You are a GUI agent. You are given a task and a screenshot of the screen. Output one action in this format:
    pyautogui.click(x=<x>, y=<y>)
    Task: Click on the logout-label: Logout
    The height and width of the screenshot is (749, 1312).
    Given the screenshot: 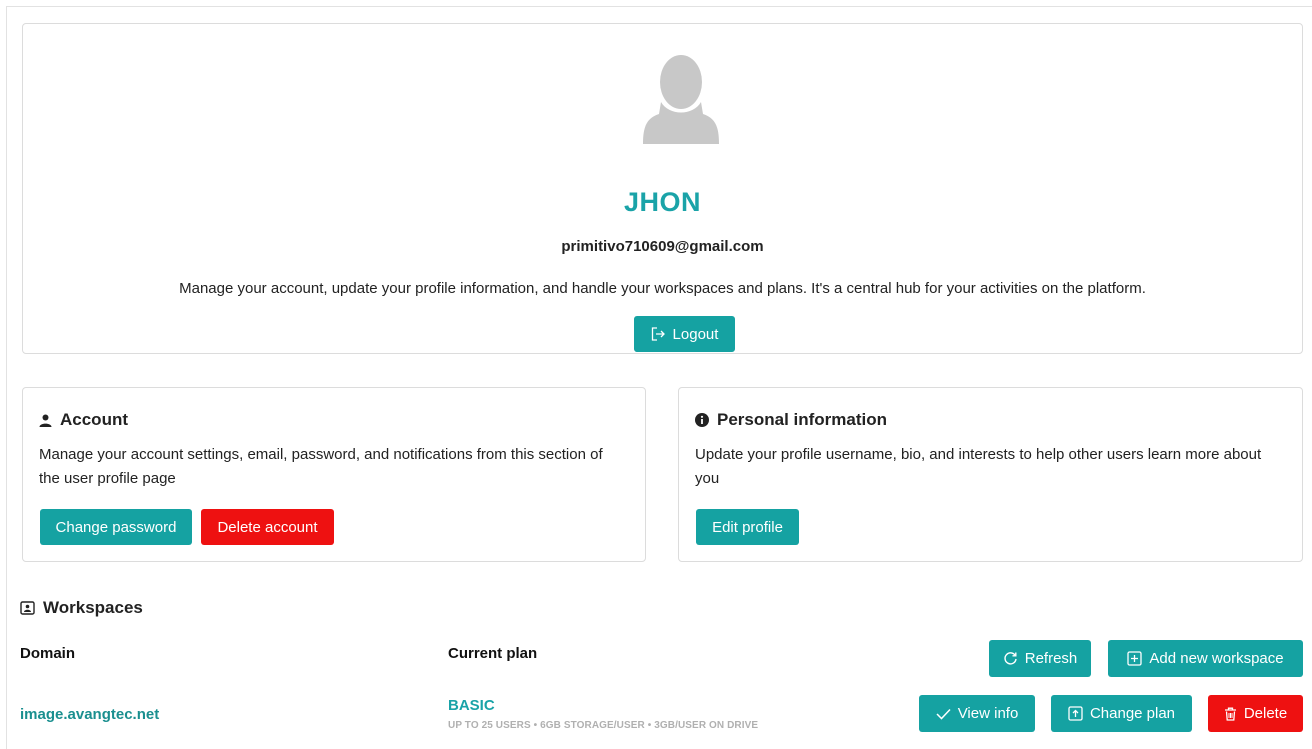 What is the action you would take?
    pyautogui.click(x=695, y=334)
    